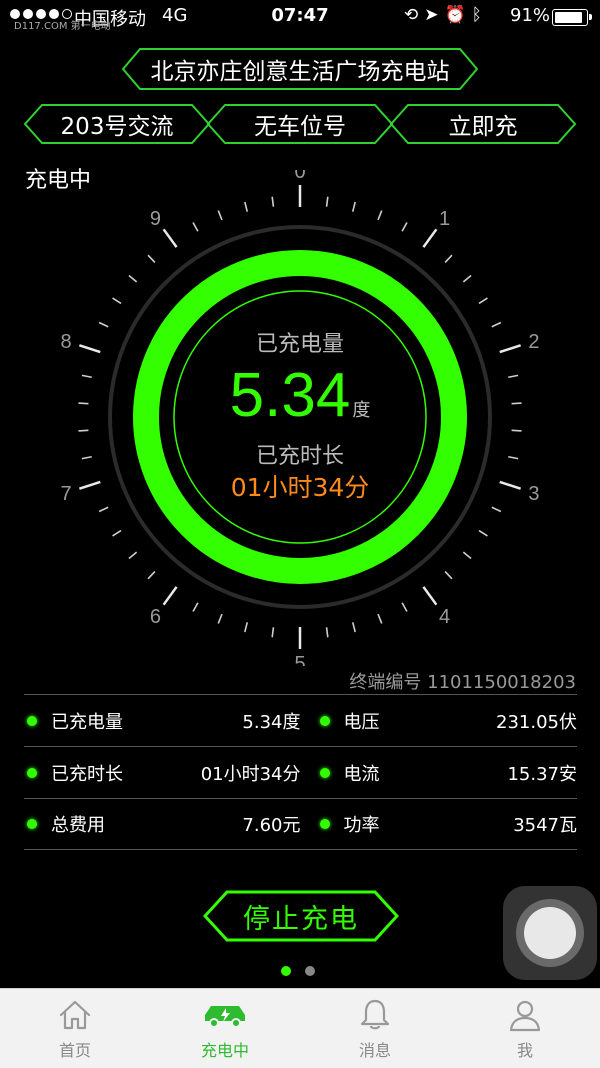 Image resolution: width=600 pixels, height=1068 pixels. I want to click on duration-value: 01小时34分, so click(300, 487).